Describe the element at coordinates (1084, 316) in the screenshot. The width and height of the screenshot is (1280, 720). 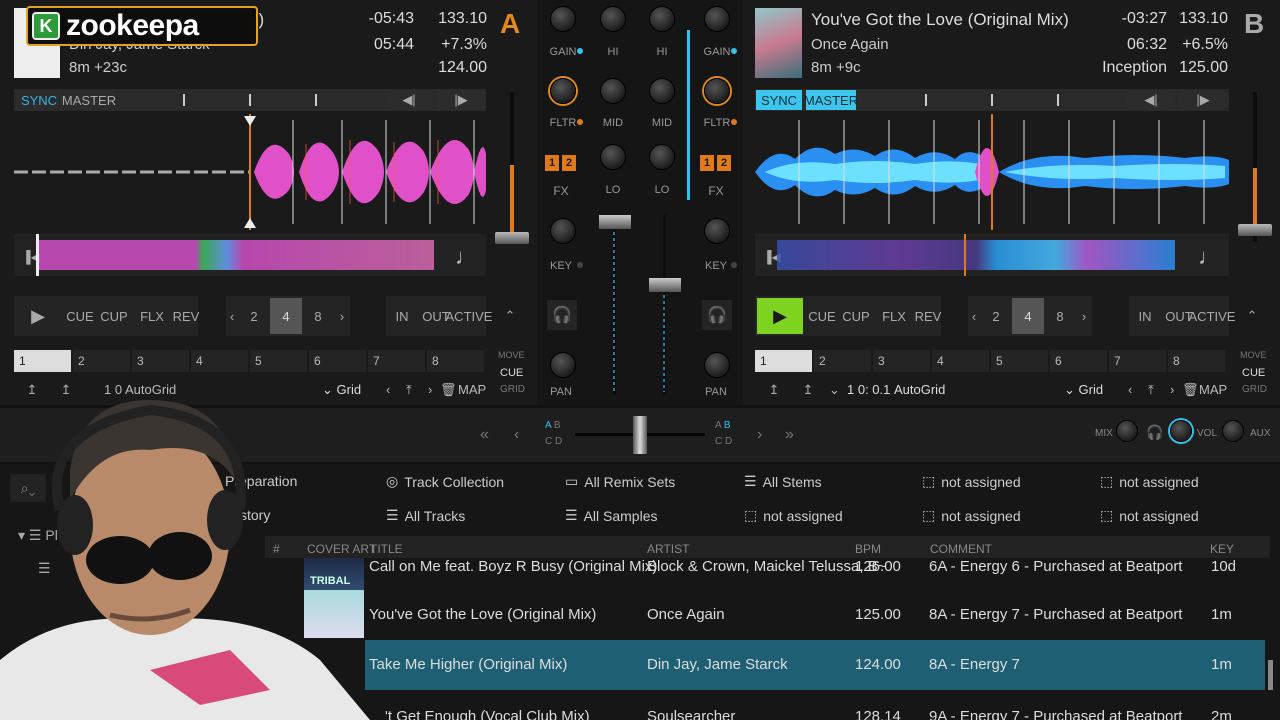
I see `deck-b-loop-next-icon: ›` at that location.